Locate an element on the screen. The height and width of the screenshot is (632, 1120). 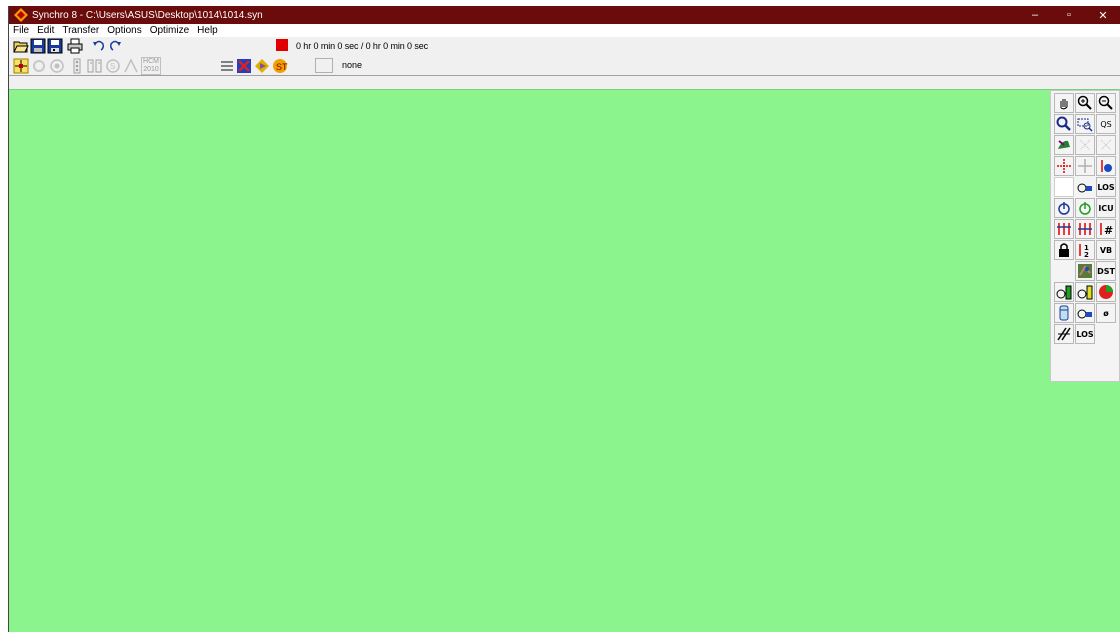
lane-groups-icon is located at coordinates (1064, 229).